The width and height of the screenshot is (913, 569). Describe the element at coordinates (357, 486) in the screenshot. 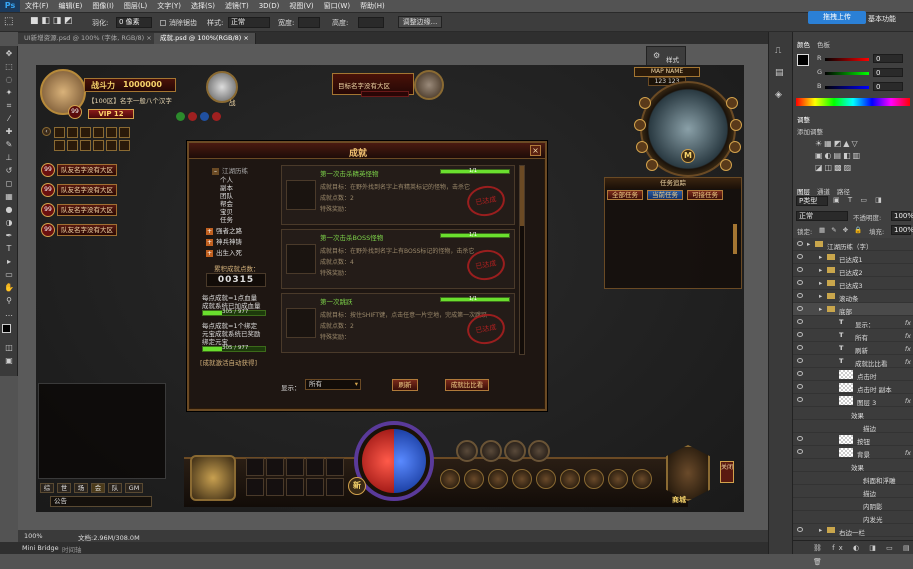

I see `new-button: 新` at that location.